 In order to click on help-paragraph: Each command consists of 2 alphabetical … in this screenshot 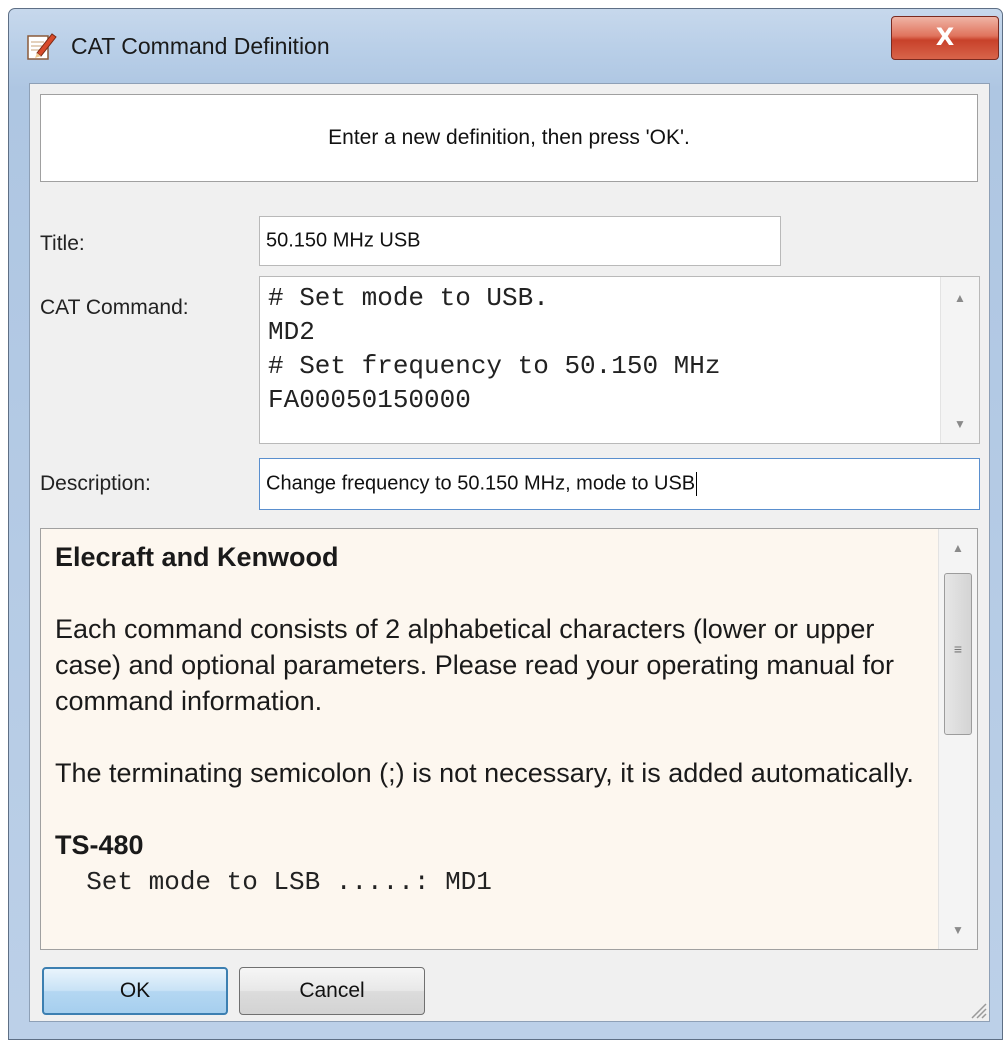, I will do `click(474, 665)`.